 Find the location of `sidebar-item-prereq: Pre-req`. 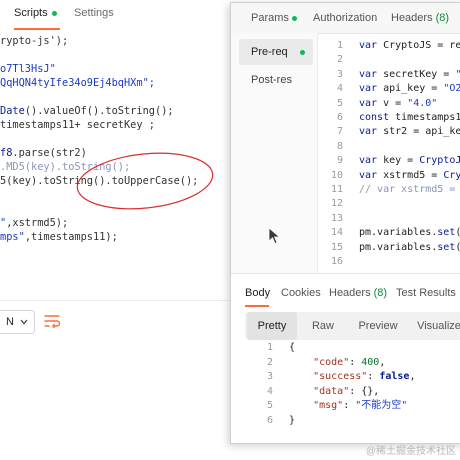

sidebar-item-prereq: Pre-req is located at coordinates (276, 52).